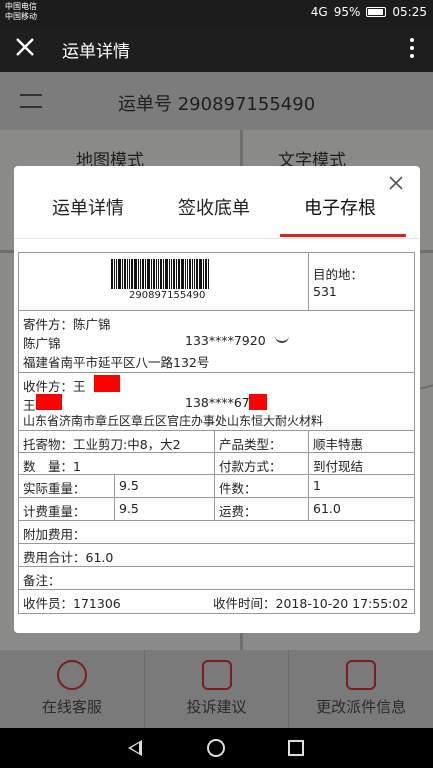  What do you see at coordinates (21, 16) in the screenshot?
I see `carrier-2: 中国移动` at bounding box center [21, 16].